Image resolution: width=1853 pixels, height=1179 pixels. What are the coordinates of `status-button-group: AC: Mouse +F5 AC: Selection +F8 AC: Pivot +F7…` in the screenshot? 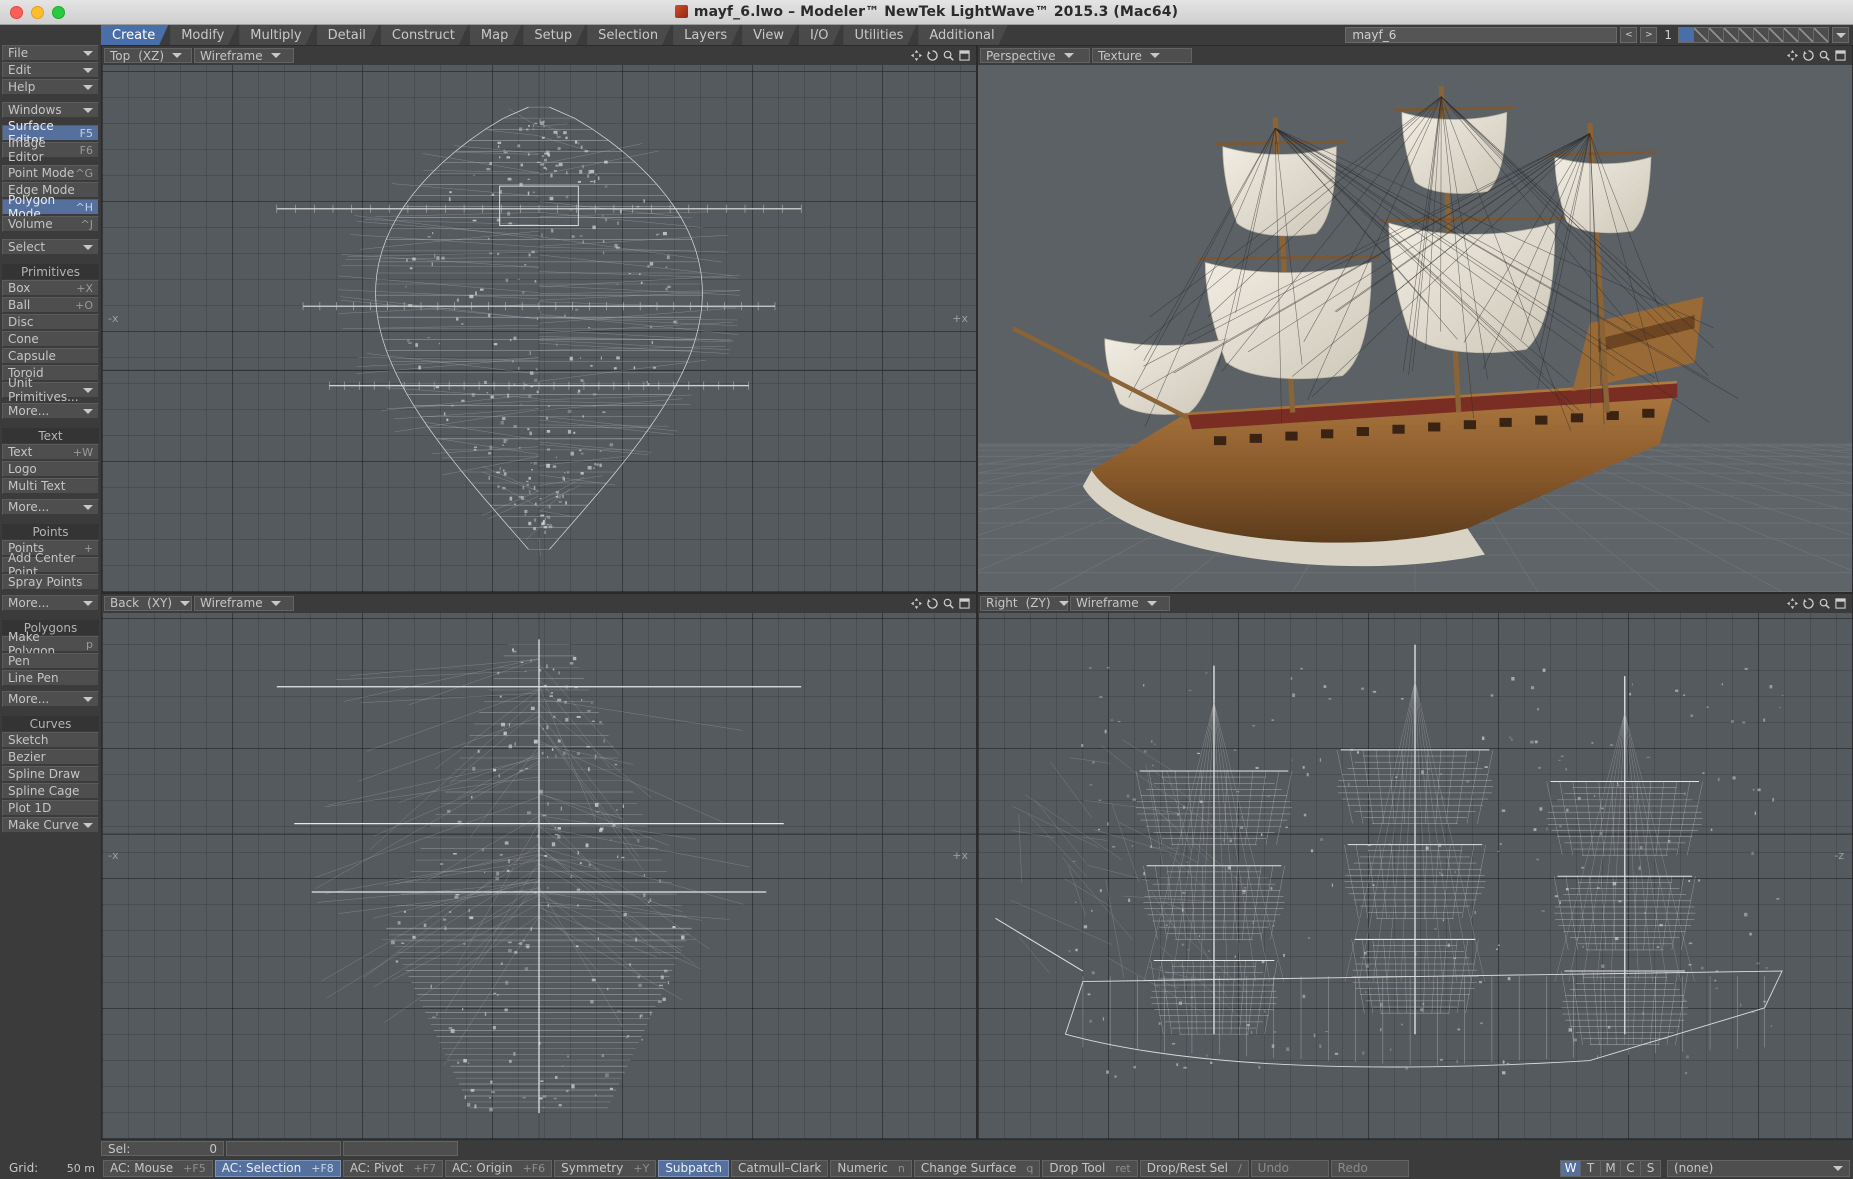 It's located at (756, 1168).